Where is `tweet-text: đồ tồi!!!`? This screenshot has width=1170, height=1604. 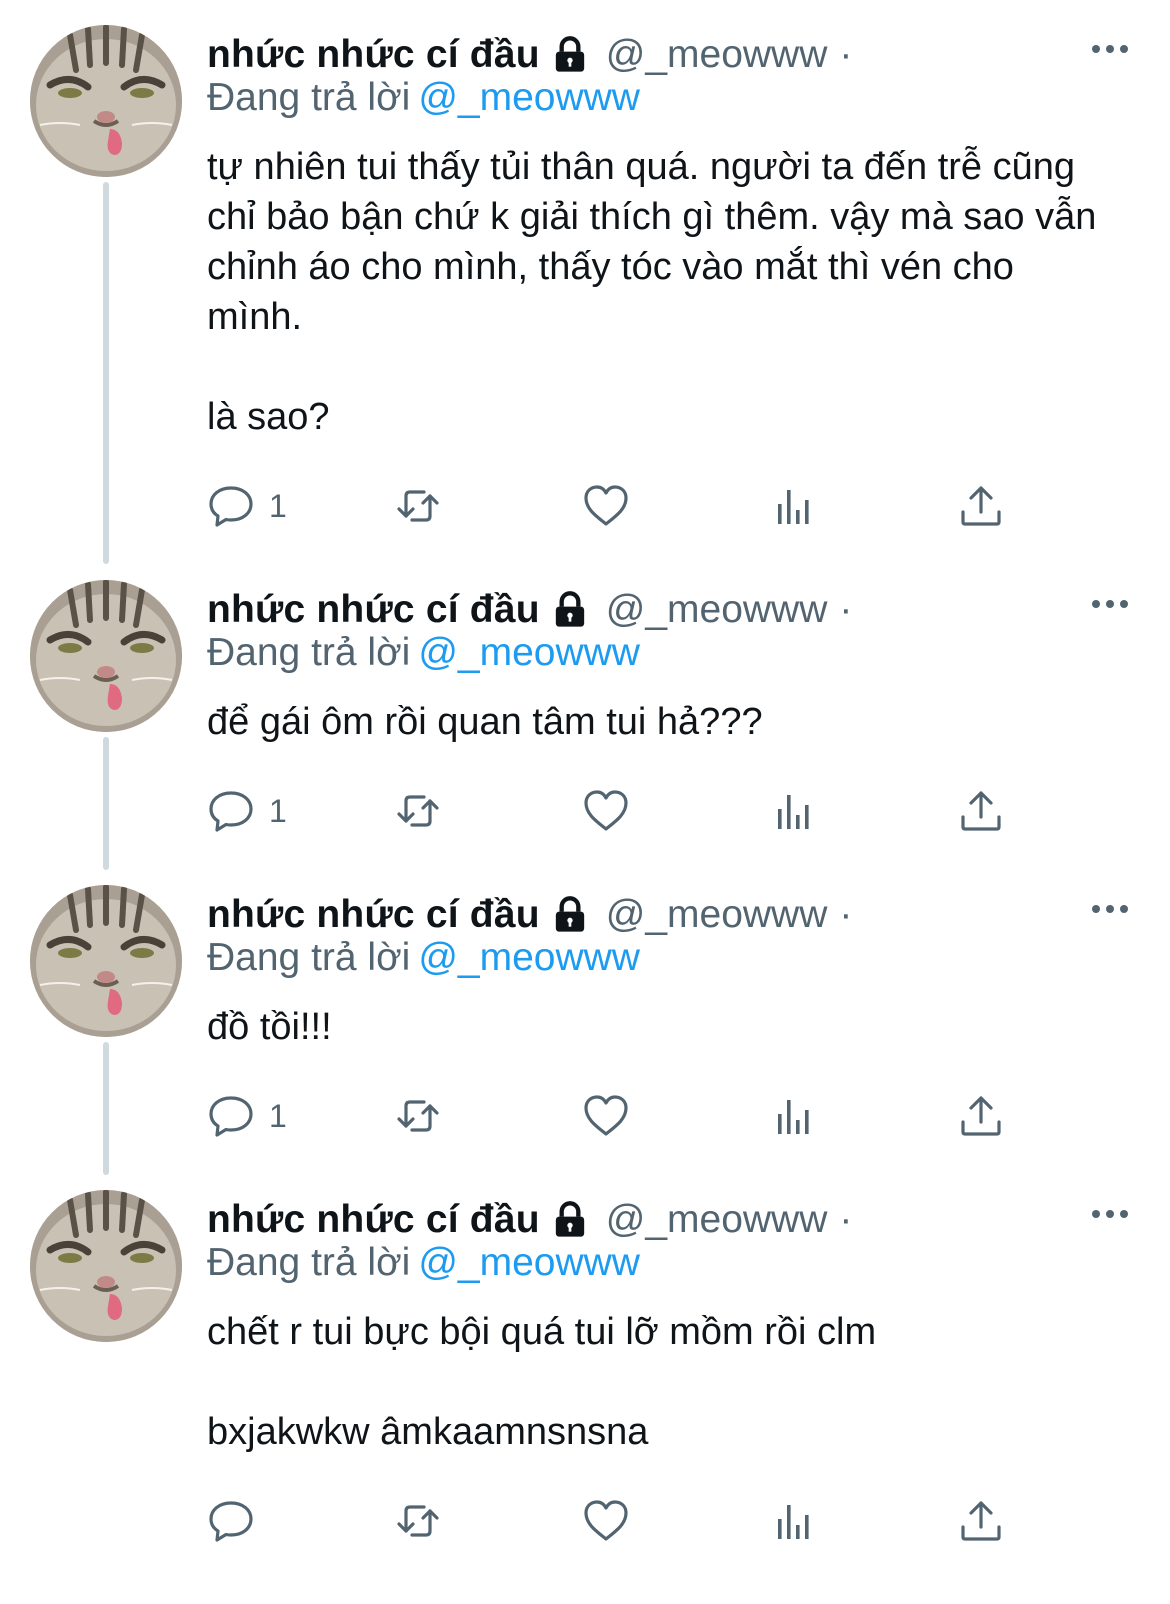 tweet-text: đồ tồi!!! is located at coordinates (269, 1027).